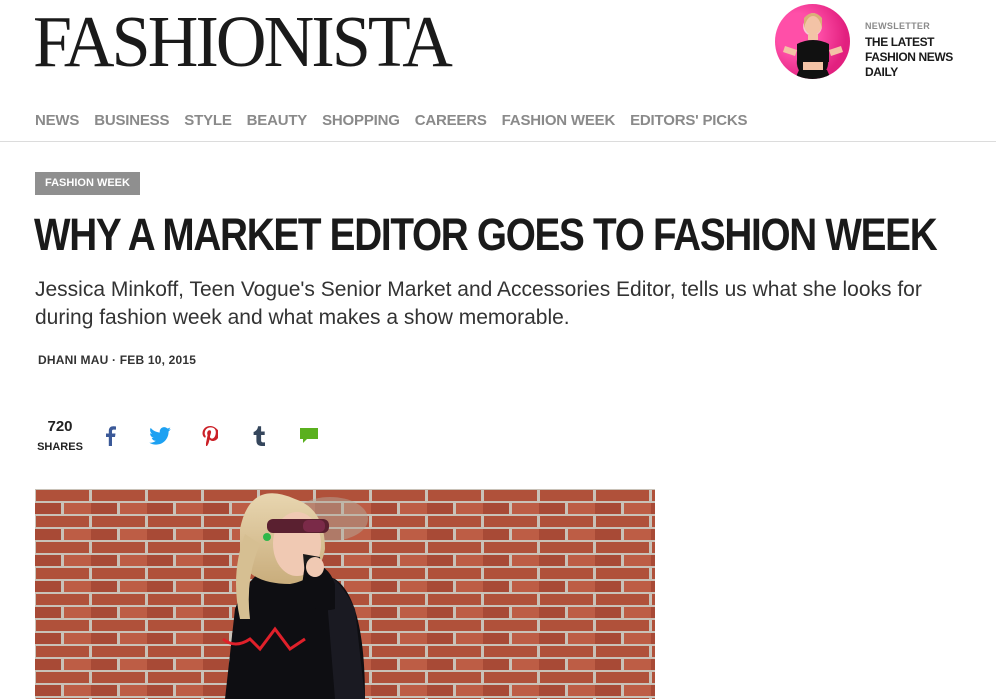 The image size is (996, 699). What do you see at coordinates (277, 122) in the screenshot?
I see `nav-item-beauty: BEAUTY` at bounding box center [277, 122].